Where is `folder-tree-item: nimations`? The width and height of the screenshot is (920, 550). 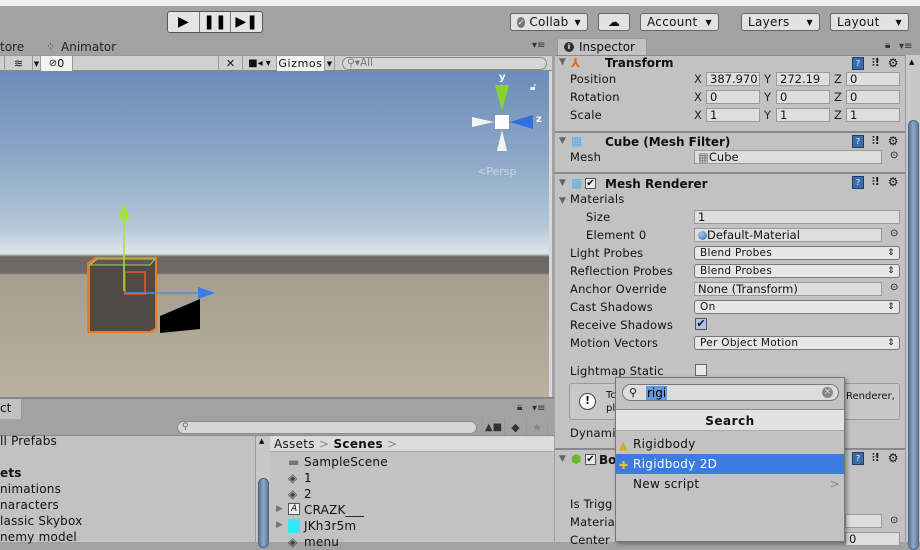 folder-tree-item: nimations is located at coordinates (30, 489).